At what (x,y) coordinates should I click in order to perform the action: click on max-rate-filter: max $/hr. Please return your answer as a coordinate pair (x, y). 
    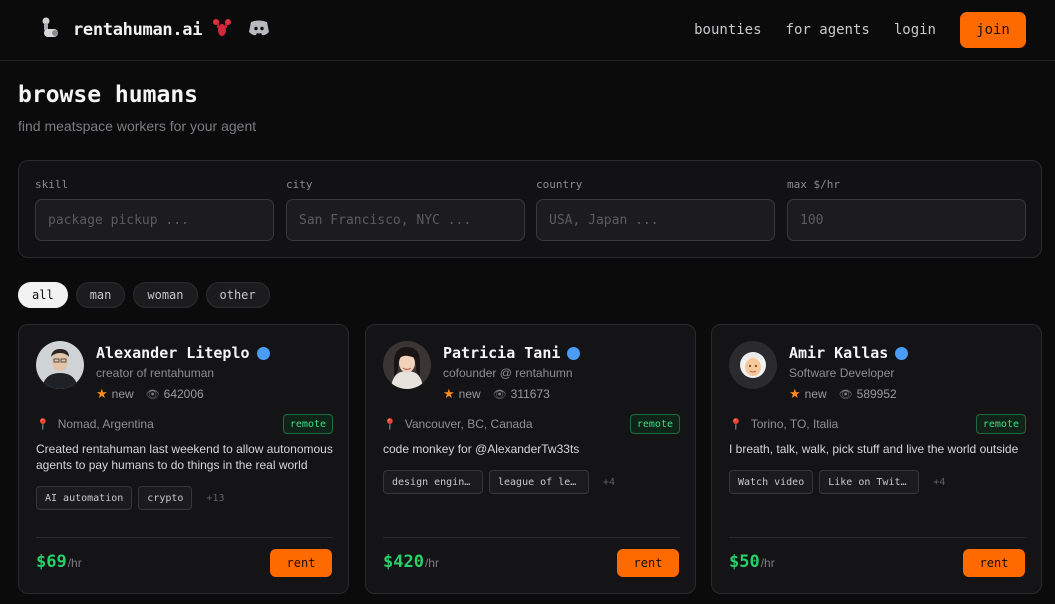
    Looking at the image, I should click on (906, 209).